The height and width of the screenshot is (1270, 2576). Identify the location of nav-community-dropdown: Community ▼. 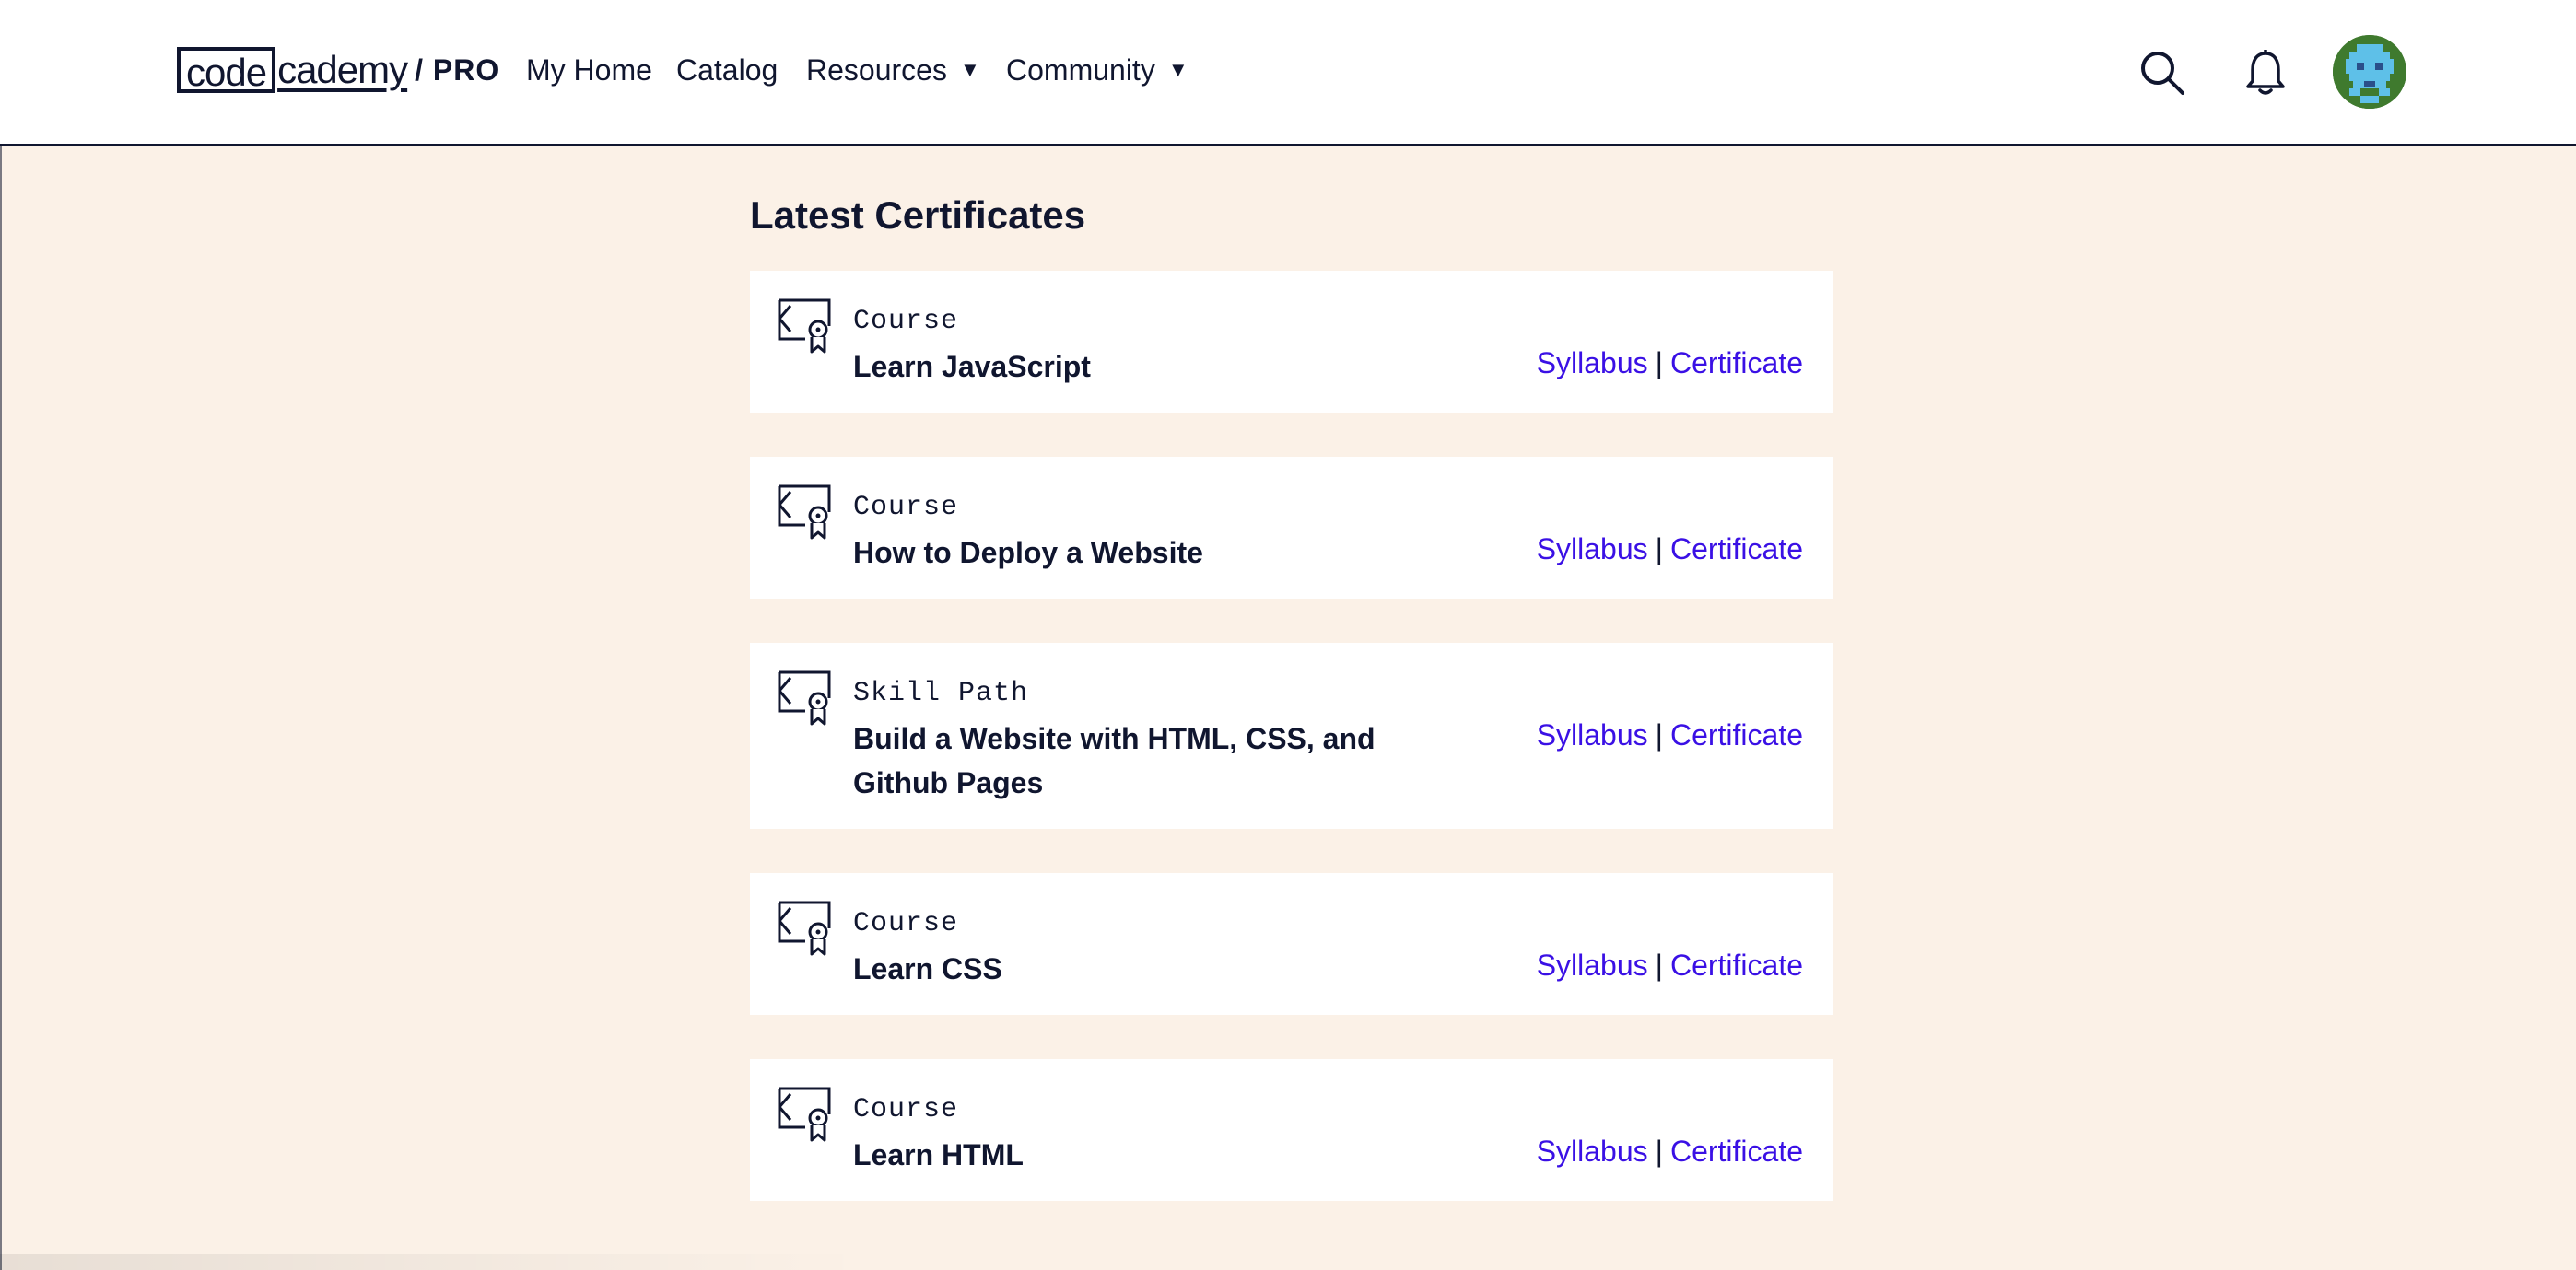
(1097, 70).